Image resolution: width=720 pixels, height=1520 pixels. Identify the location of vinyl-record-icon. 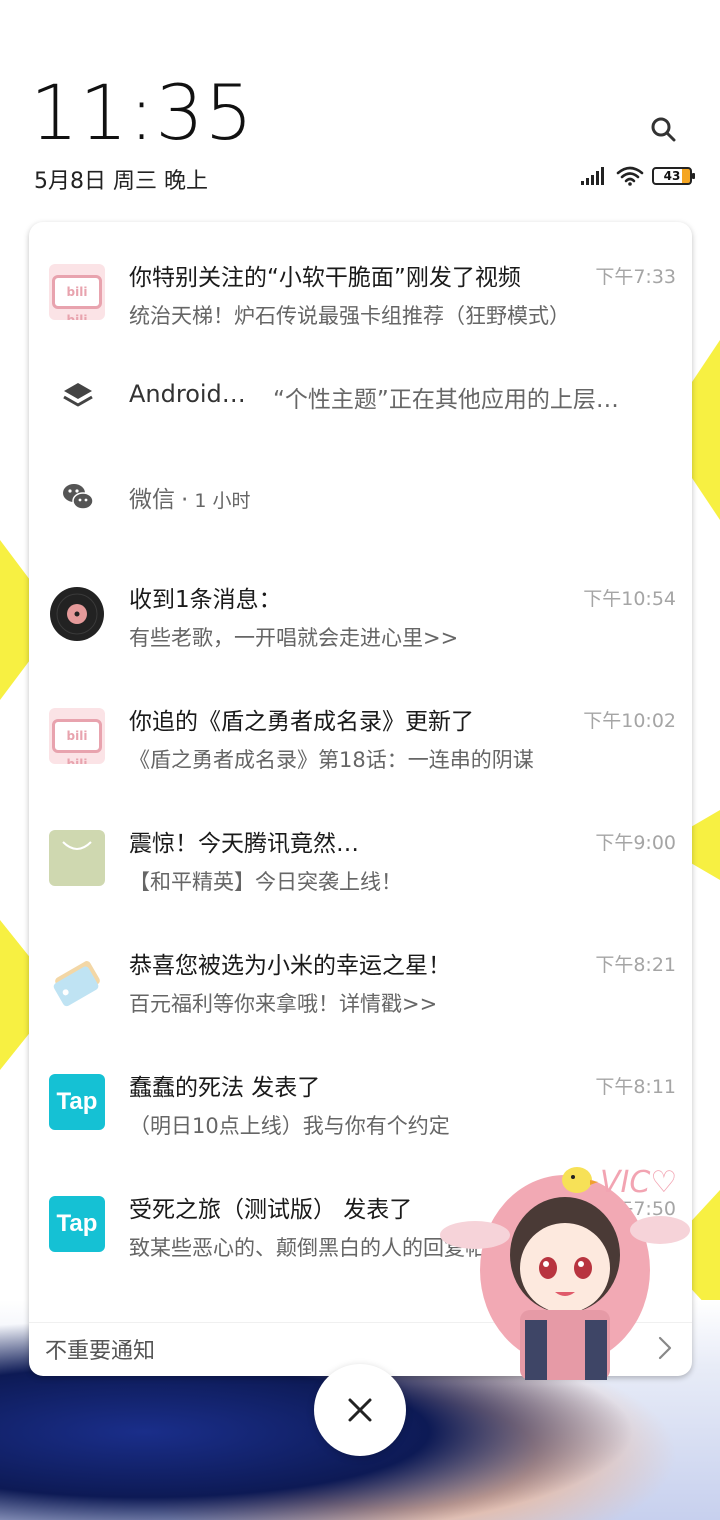
(77, 614).